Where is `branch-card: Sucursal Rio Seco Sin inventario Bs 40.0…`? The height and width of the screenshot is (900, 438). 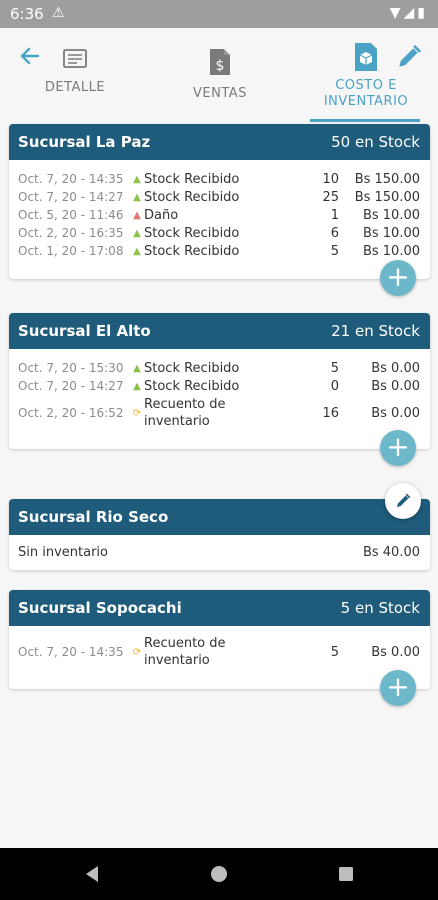
branch-card: Sucursal Rio Seco Sin inventario Bs 40.0… is located at coordinates (219, 534).